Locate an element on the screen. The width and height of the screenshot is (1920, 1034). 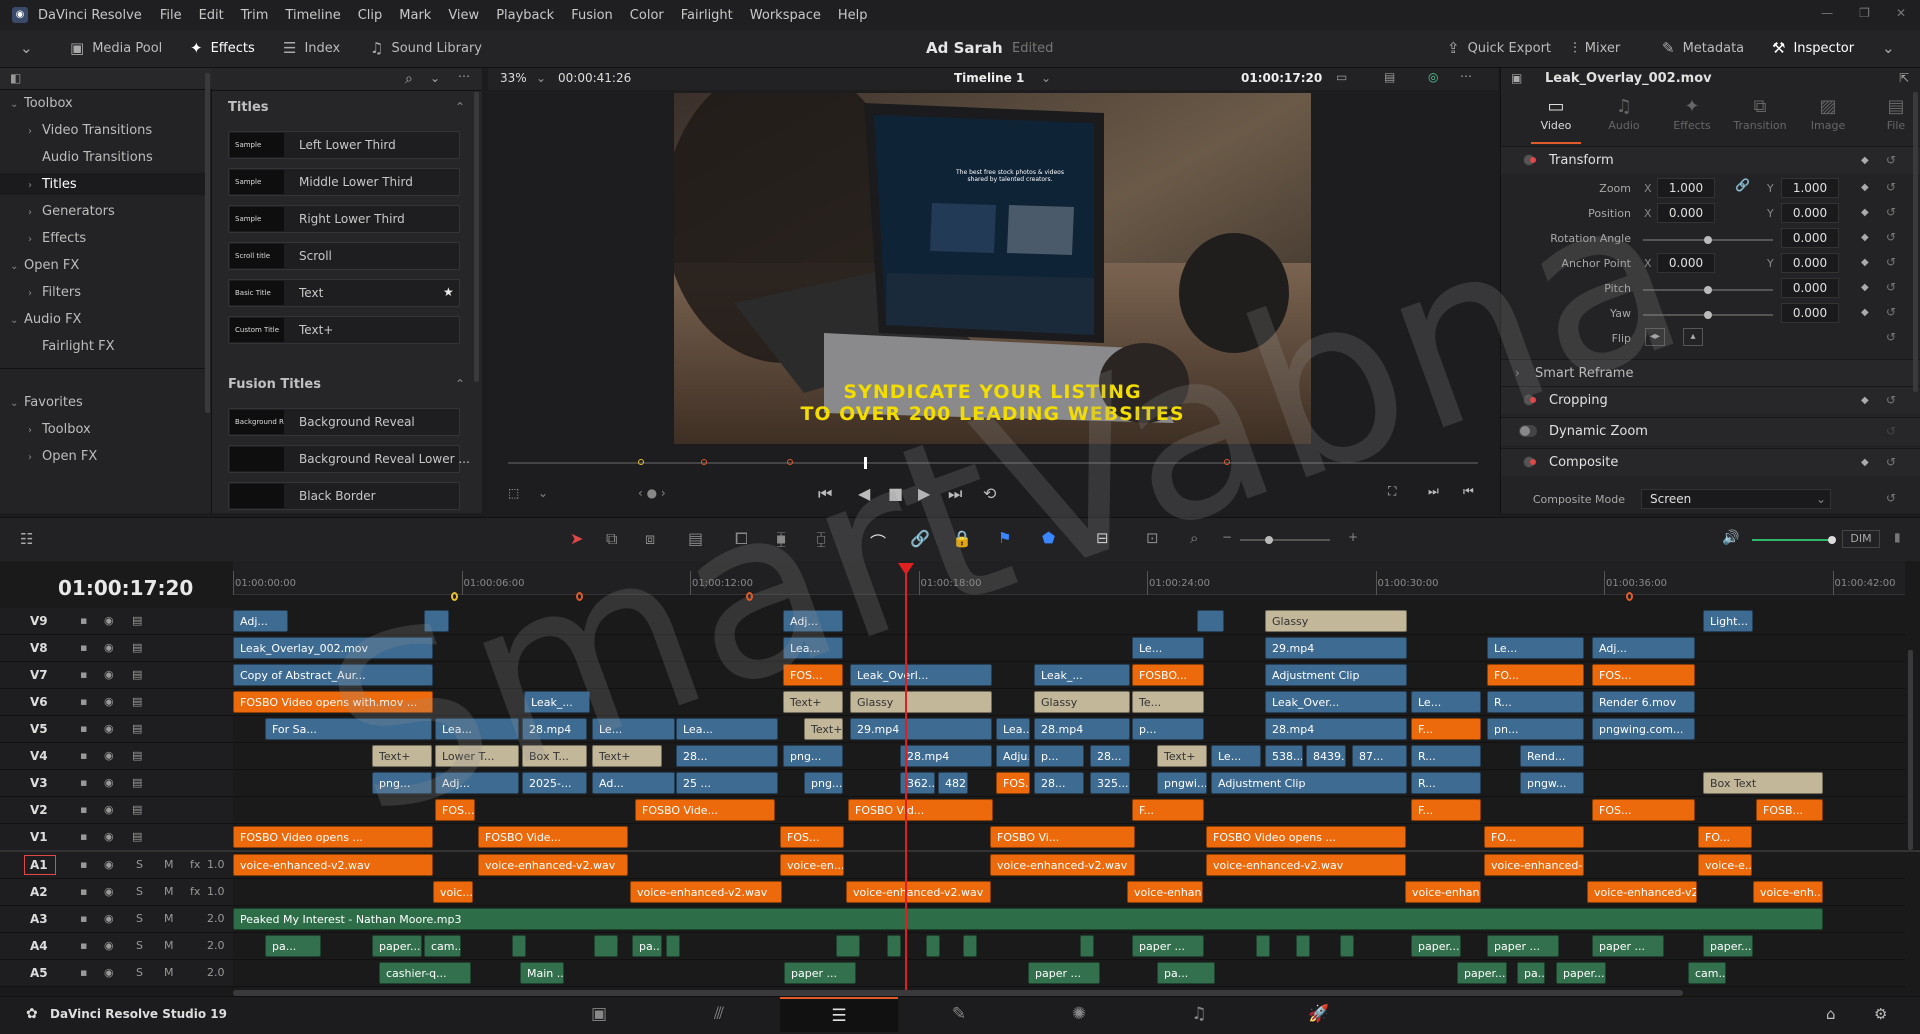
transform-section-header: Transform ◆ ↺ is located at coordinates (1710, 160).